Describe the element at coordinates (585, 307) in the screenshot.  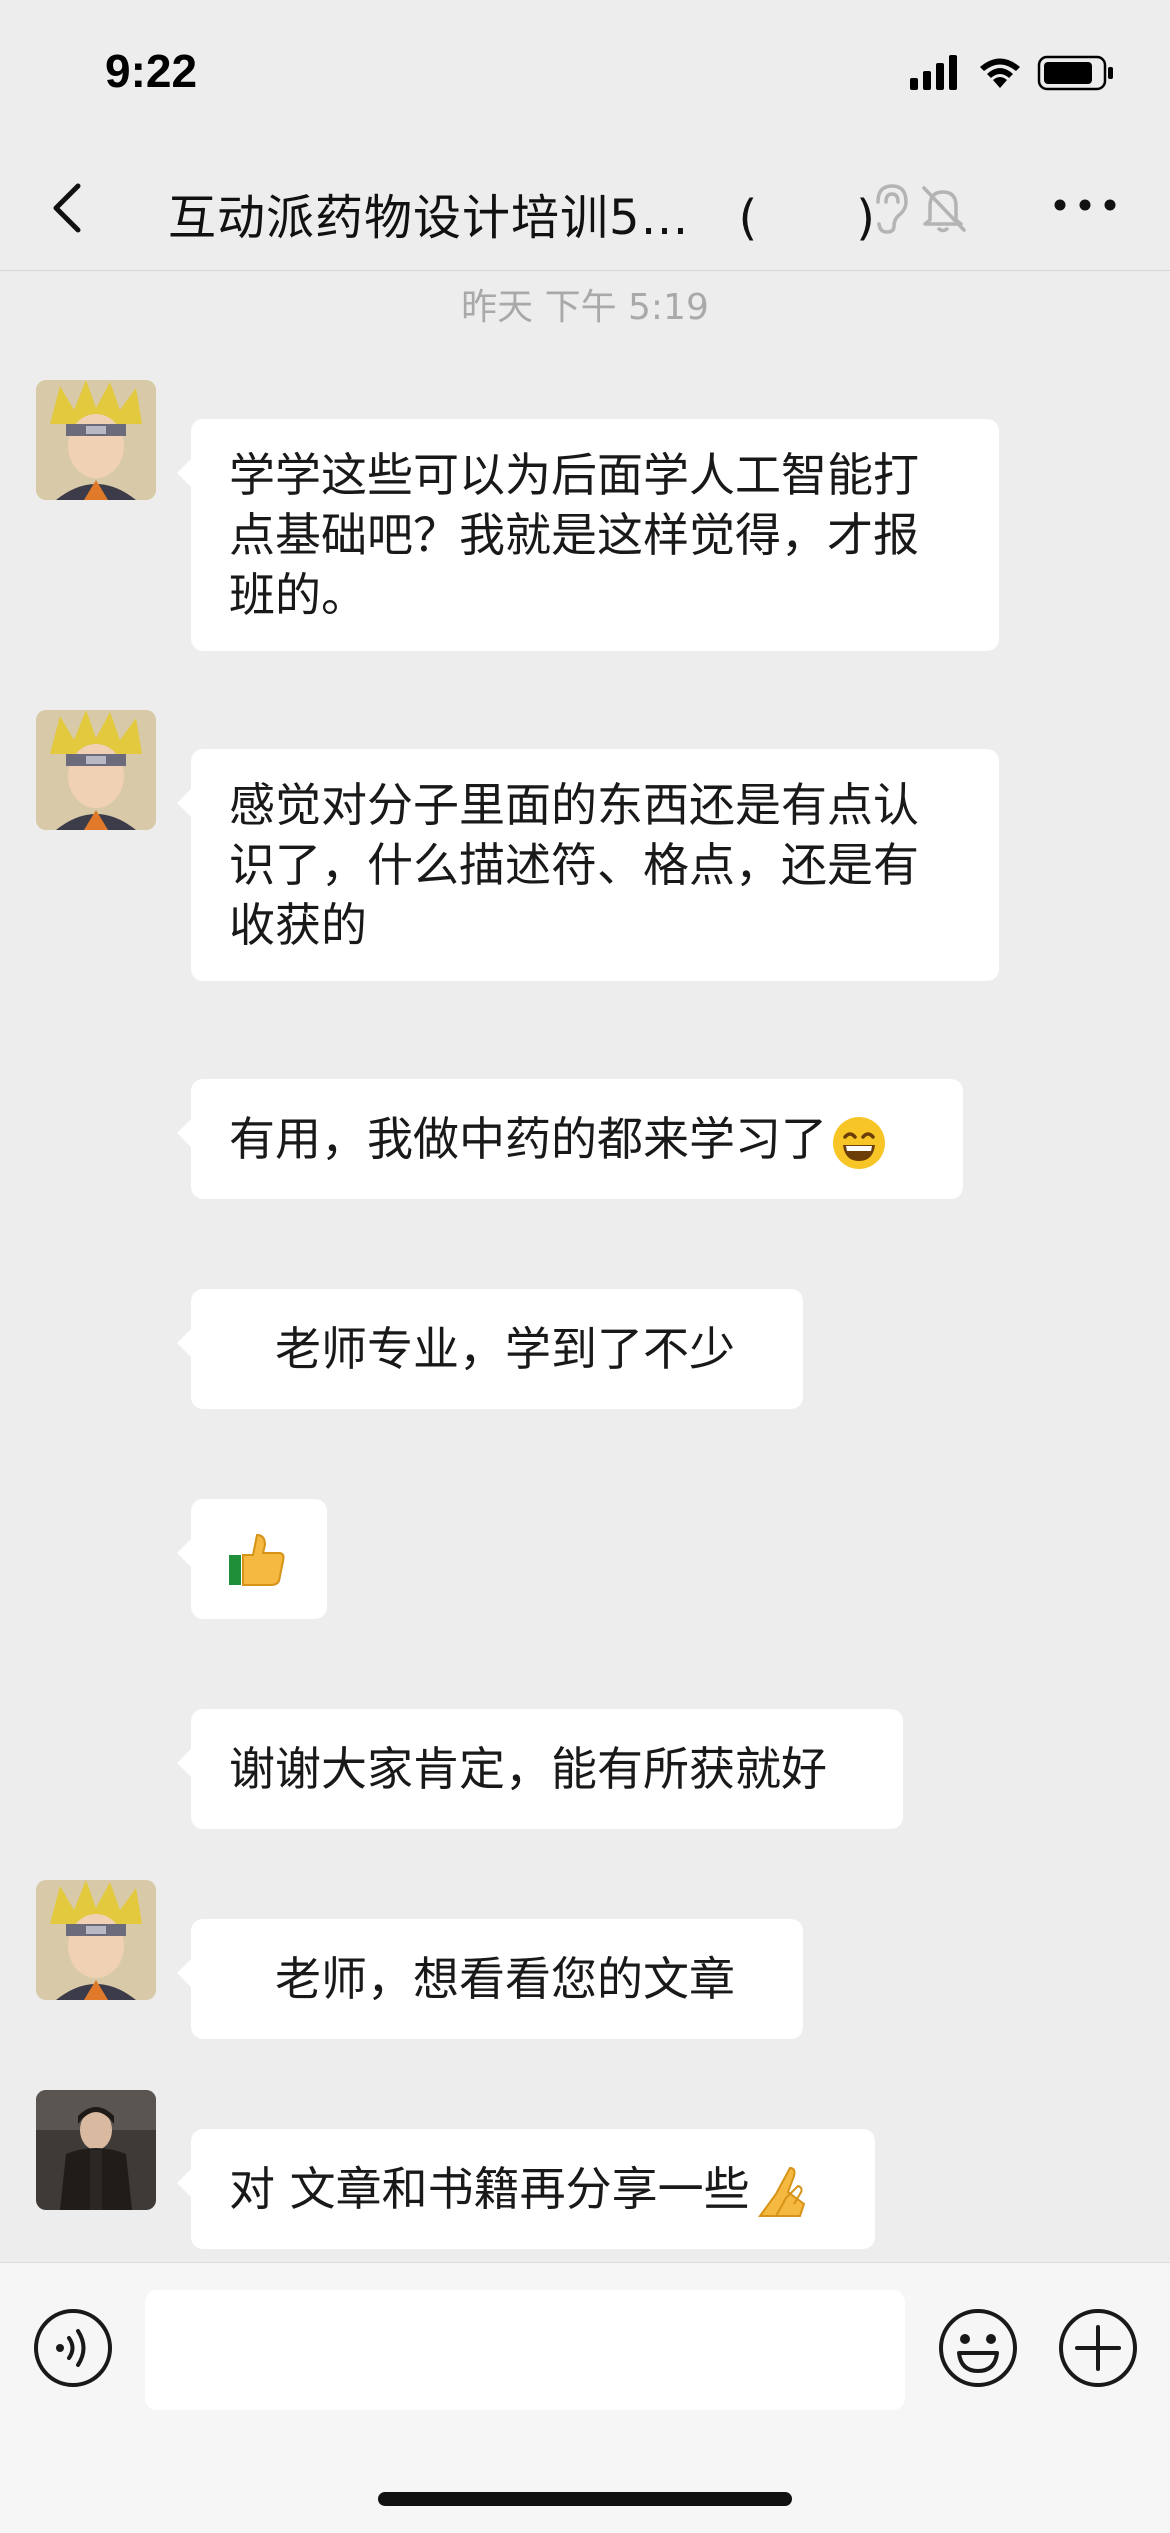
I see `message-timestamp: 昨天 下午 5:19` at that location.